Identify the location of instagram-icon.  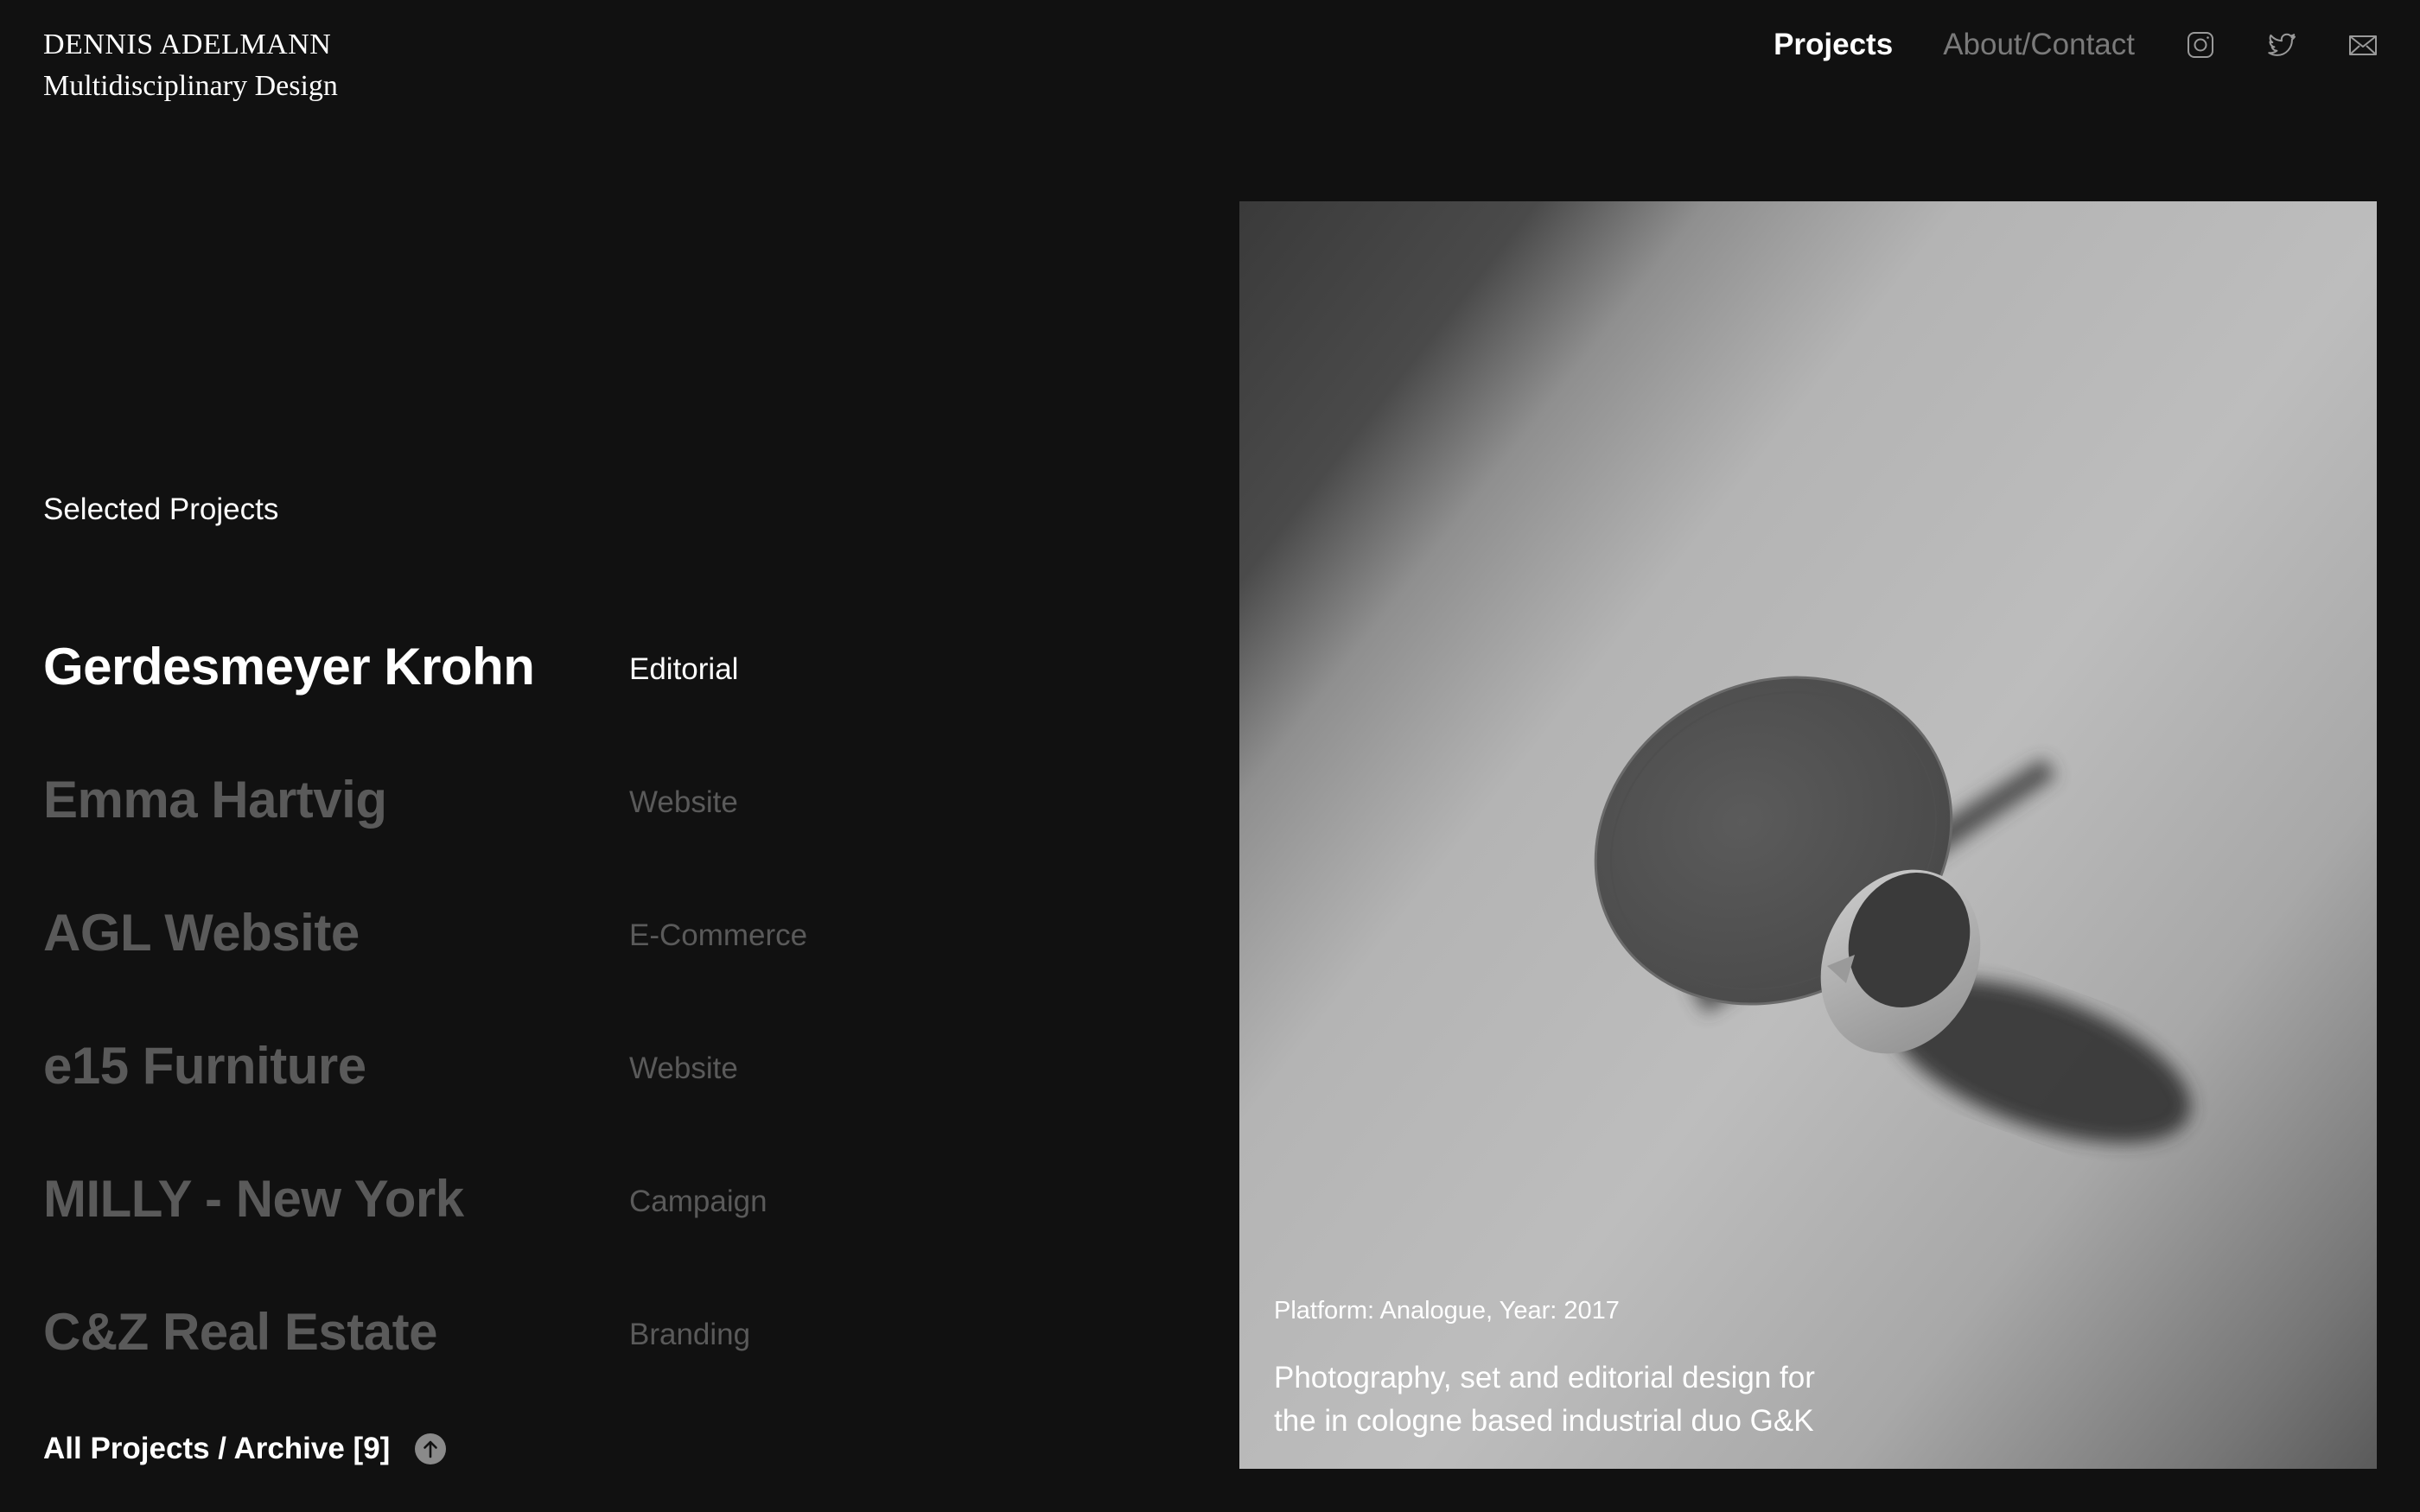
(2200, 44).